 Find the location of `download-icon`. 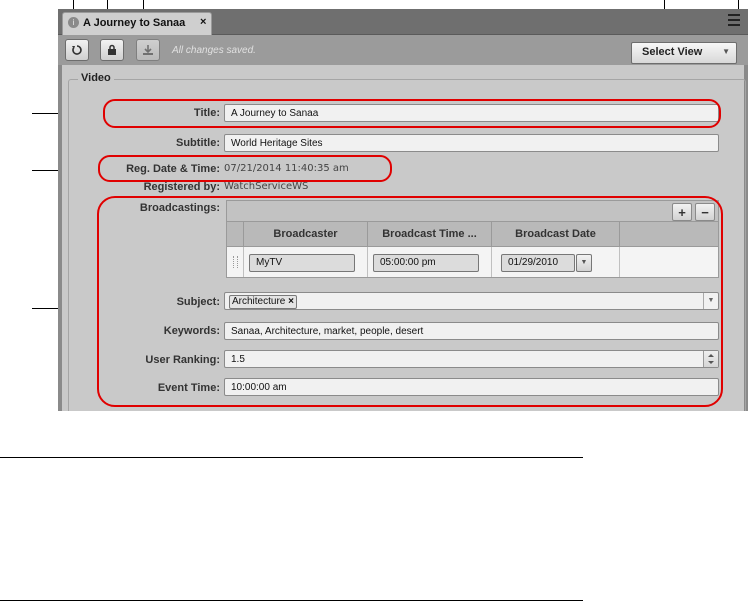

download-icon is located at coordinates (148, 50).